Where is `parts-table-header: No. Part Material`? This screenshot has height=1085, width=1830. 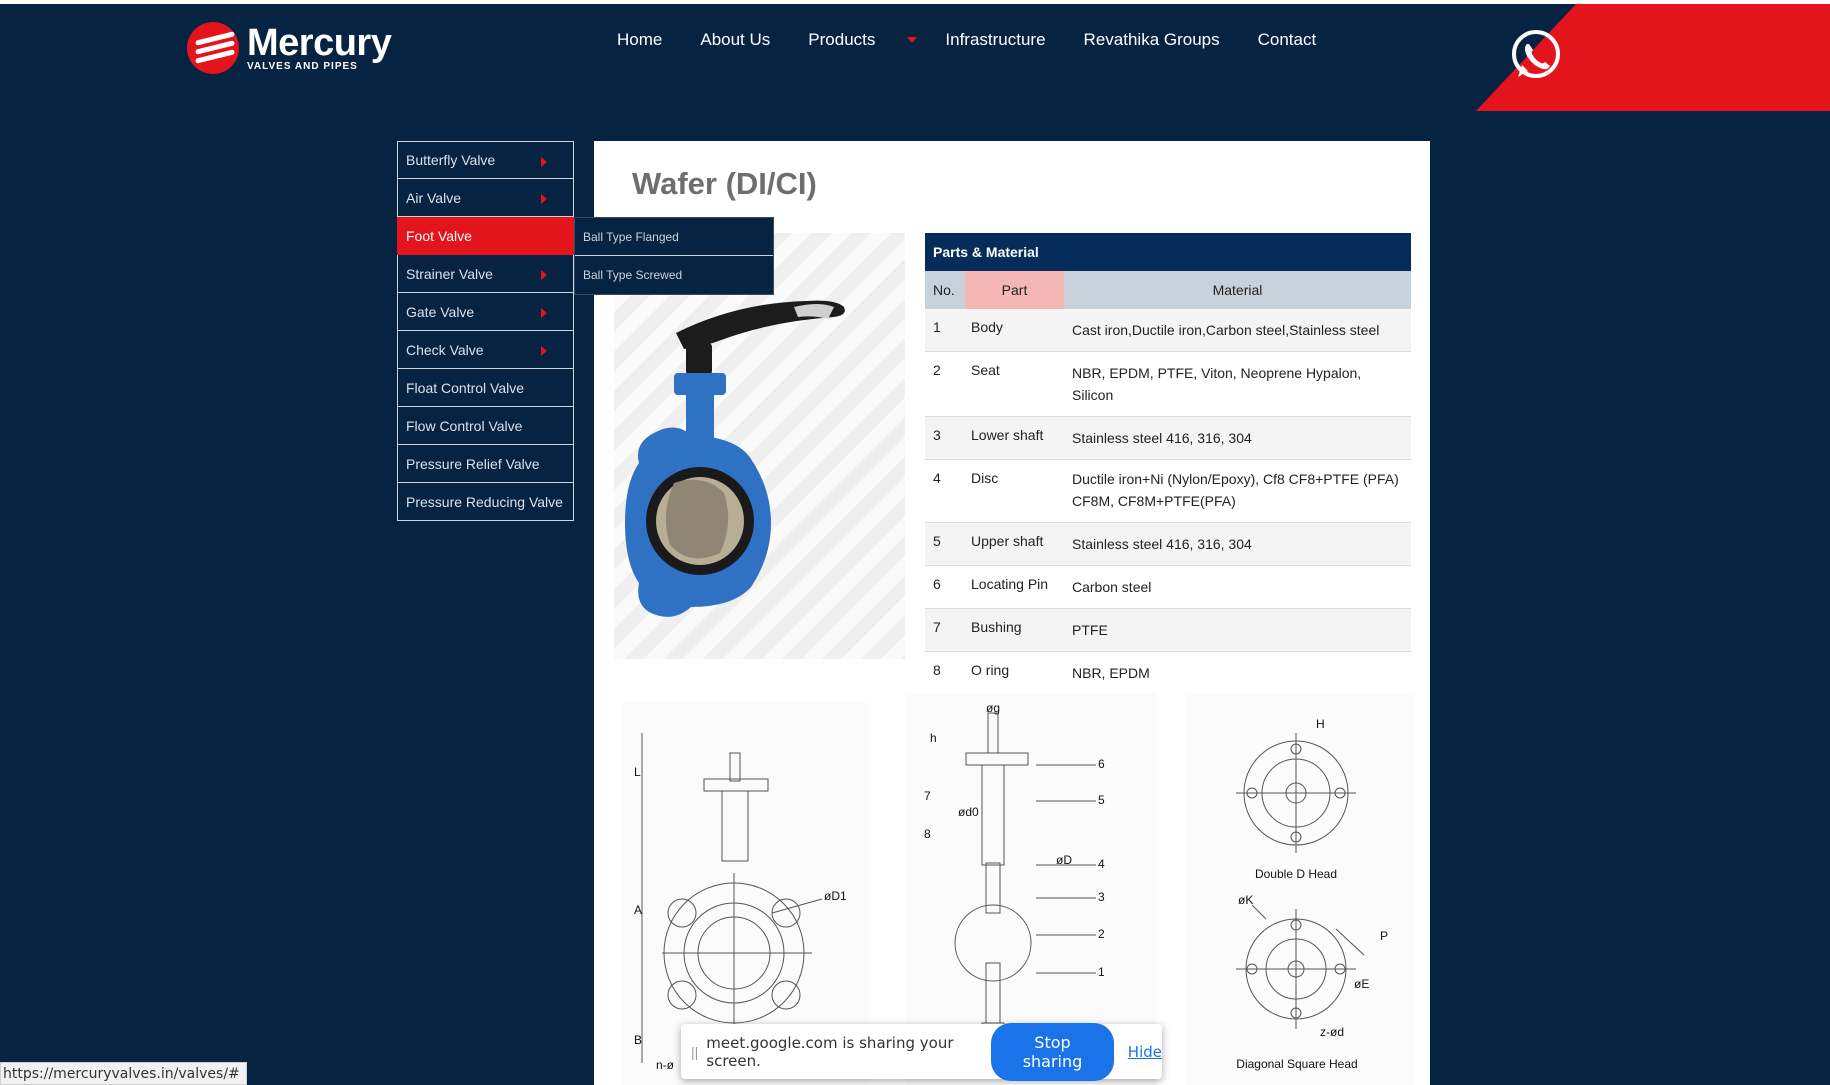 parts-table-header: No. Part Material is located at coordinates (1168, 290).